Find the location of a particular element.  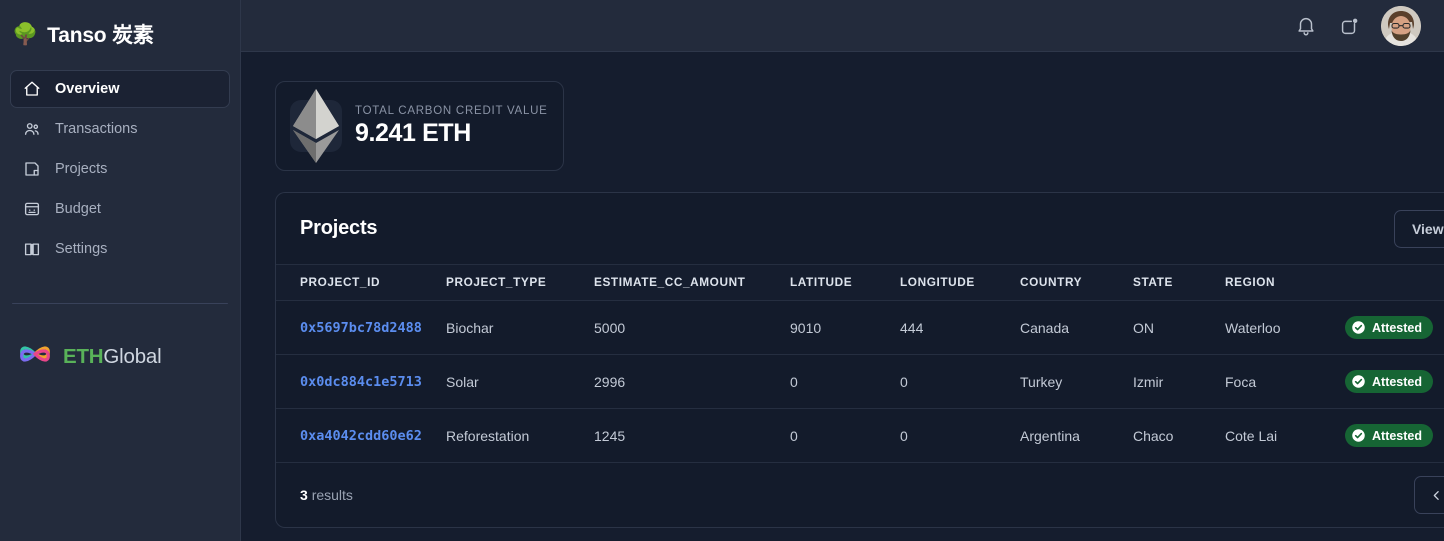

sidebar-item-transactions: Transactions is located at coordinates (120, 129).